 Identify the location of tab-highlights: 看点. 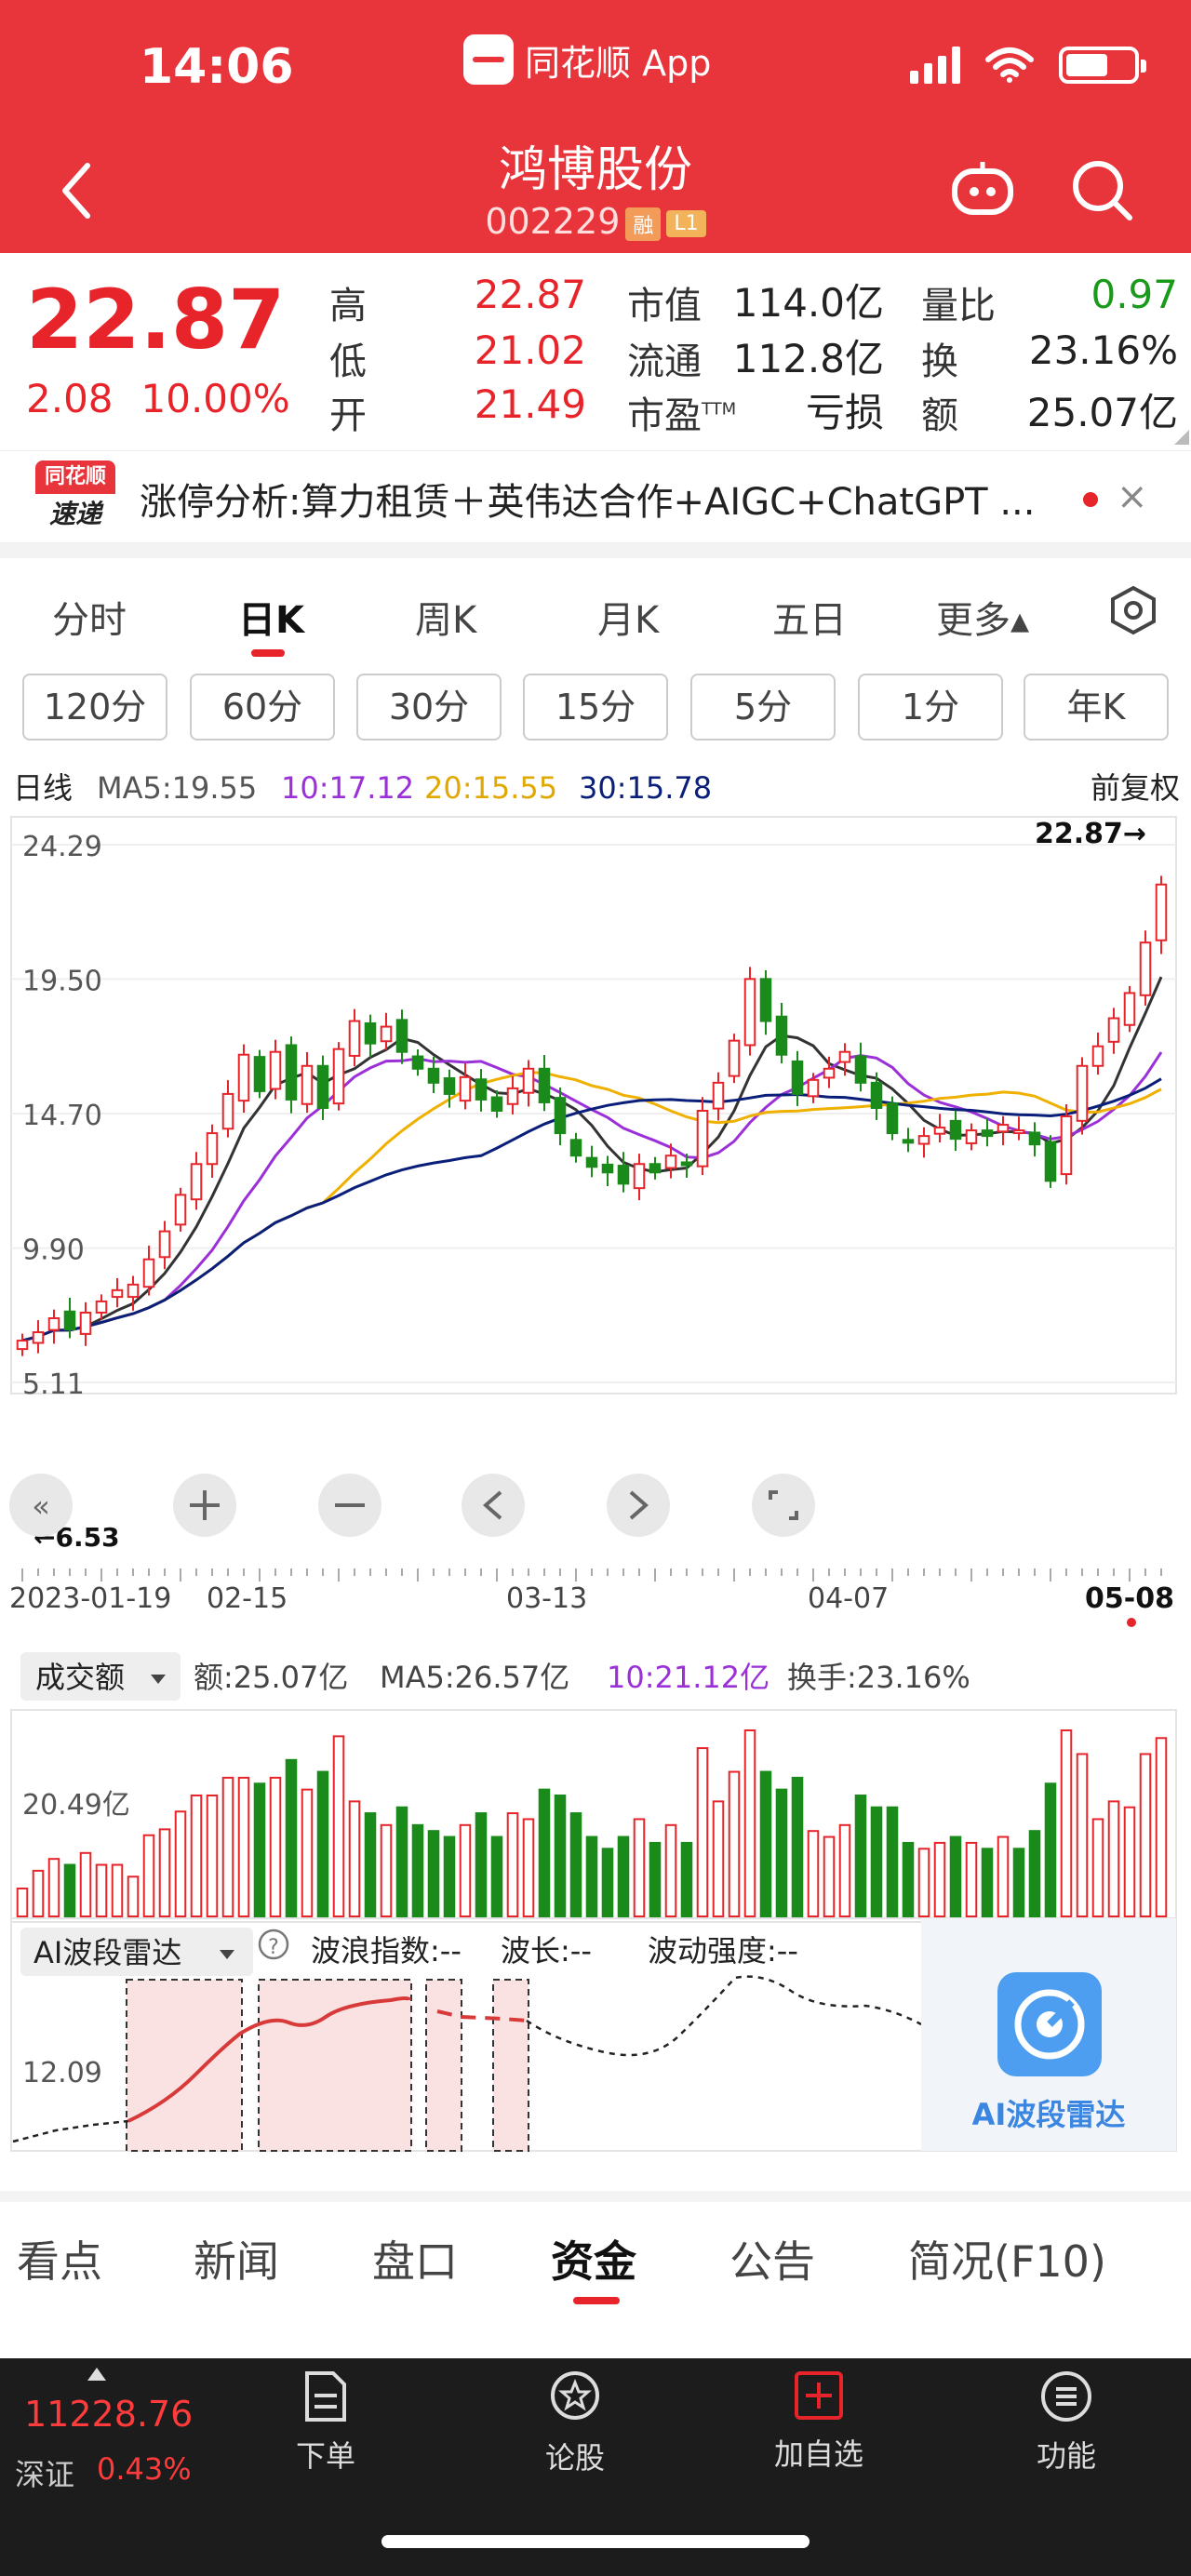
(59, 2258).